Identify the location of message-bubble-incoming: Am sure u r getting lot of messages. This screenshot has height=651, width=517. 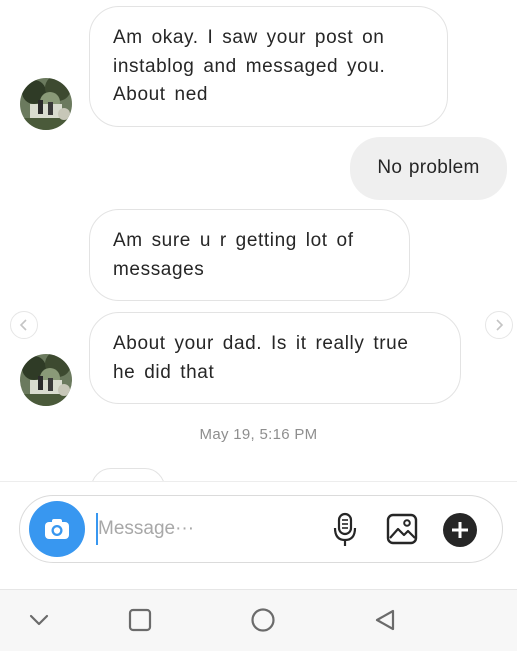
(249, 255).